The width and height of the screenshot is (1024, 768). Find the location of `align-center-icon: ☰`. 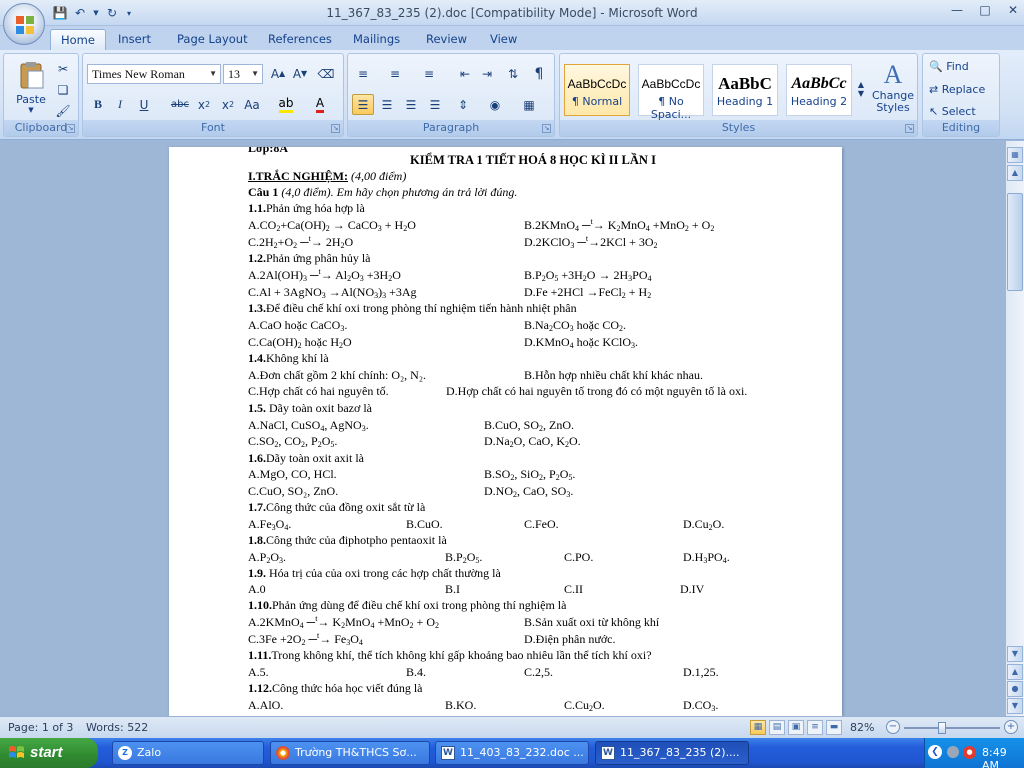

align-center-icon: ☰ is located at coordinates (387, 104).